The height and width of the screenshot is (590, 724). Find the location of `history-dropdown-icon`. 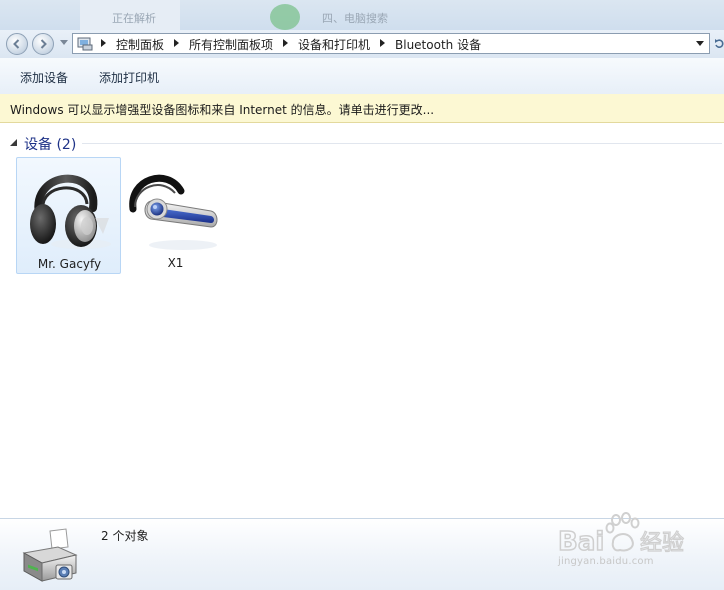

history-dropdown-icon is located at coordinates (64, 43).